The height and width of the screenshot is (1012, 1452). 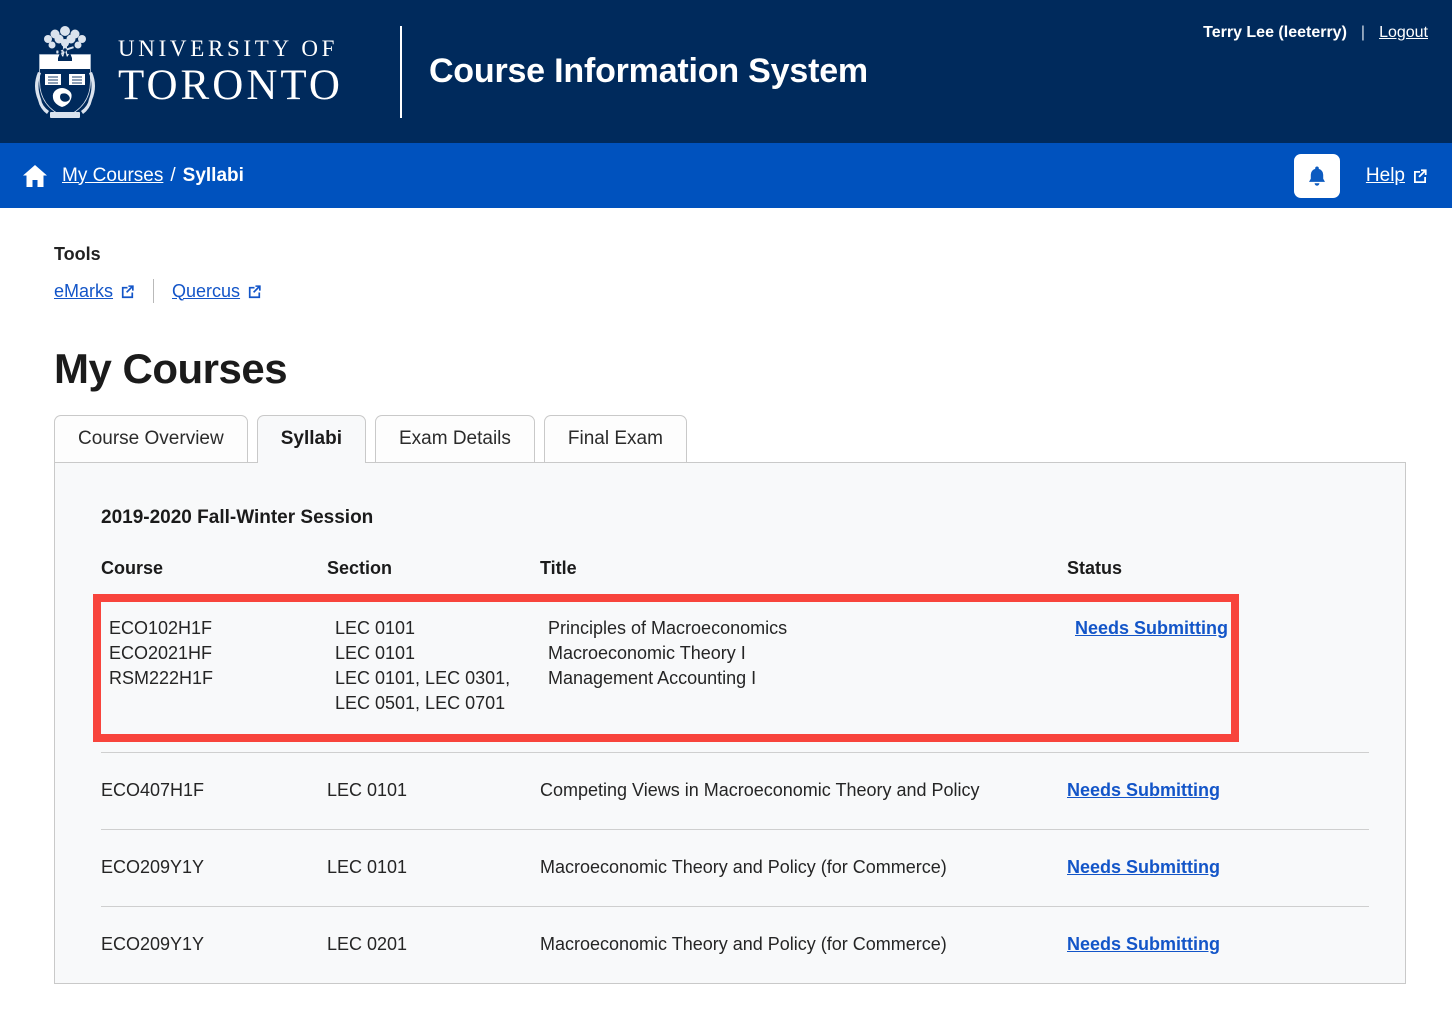 I want to click on notifications-button, so click(x=1316, y=175).